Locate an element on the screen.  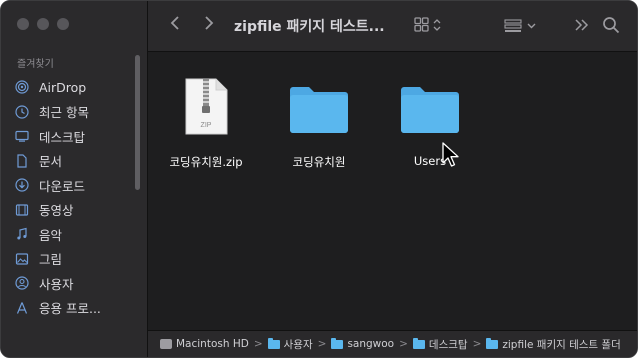
crumb-label: 데스크탑 is located at coordinates (448, 344).